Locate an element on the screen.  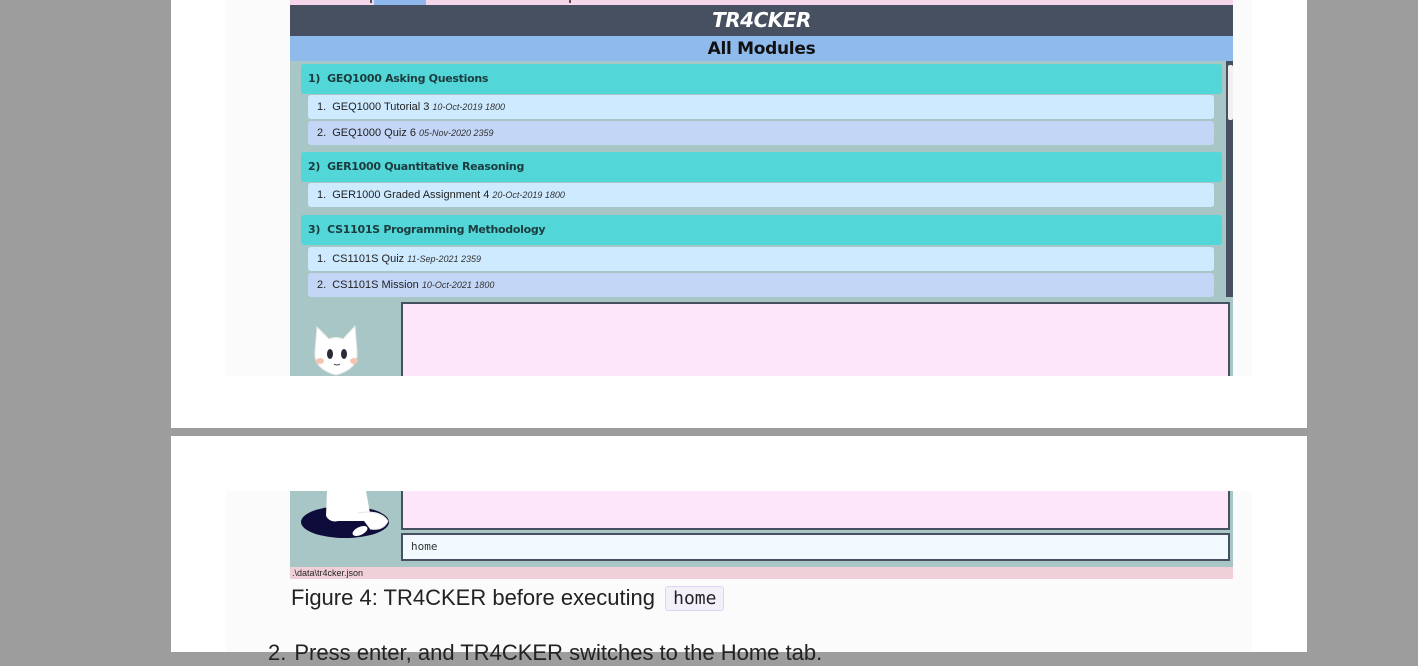
module-name: GER1000 Quantitative Reasoning is located at coordinates (426, 166).